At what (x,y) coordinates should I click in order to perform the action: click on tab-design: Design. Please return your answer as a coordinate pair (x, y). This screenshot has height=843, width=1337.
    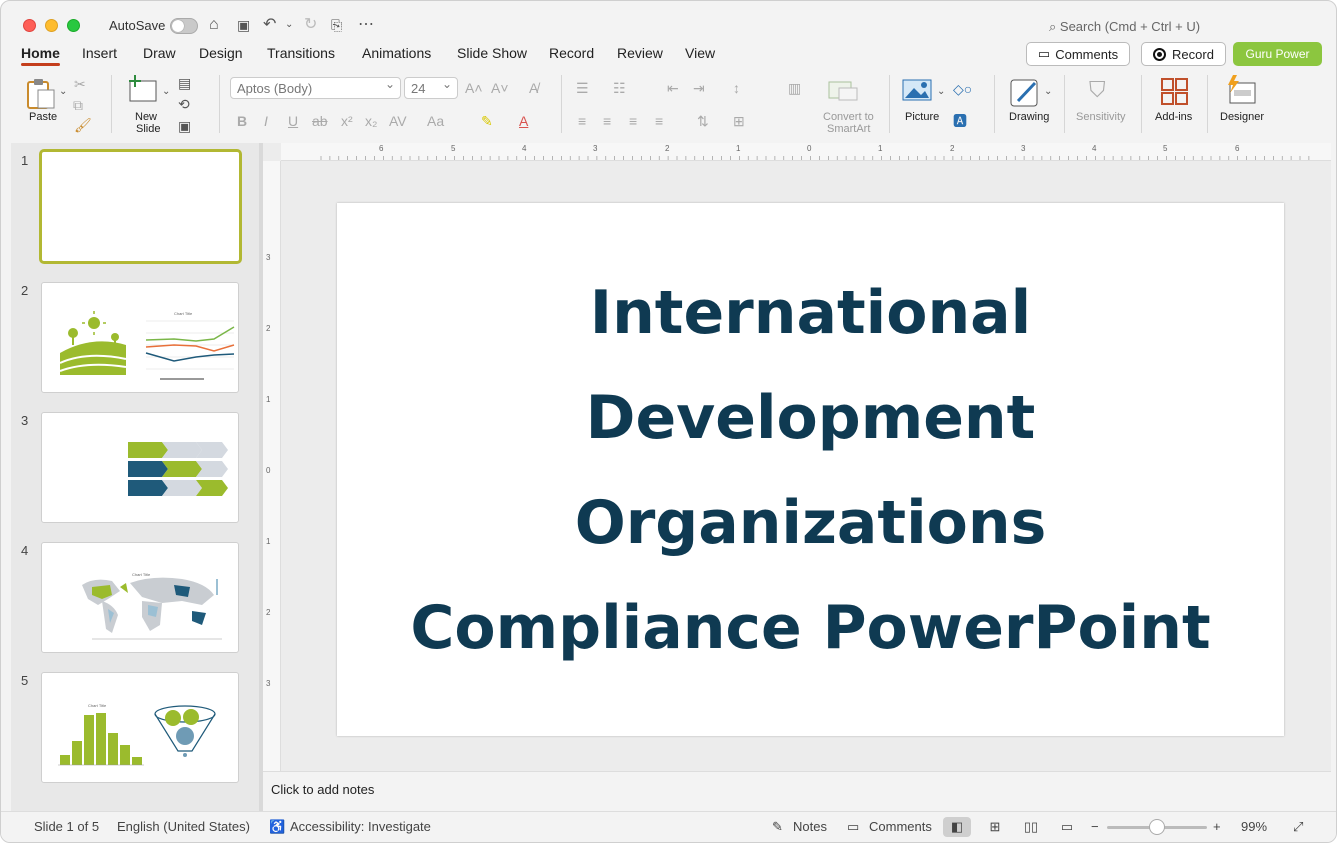
    Looking at the image, I should click on (221, 53).